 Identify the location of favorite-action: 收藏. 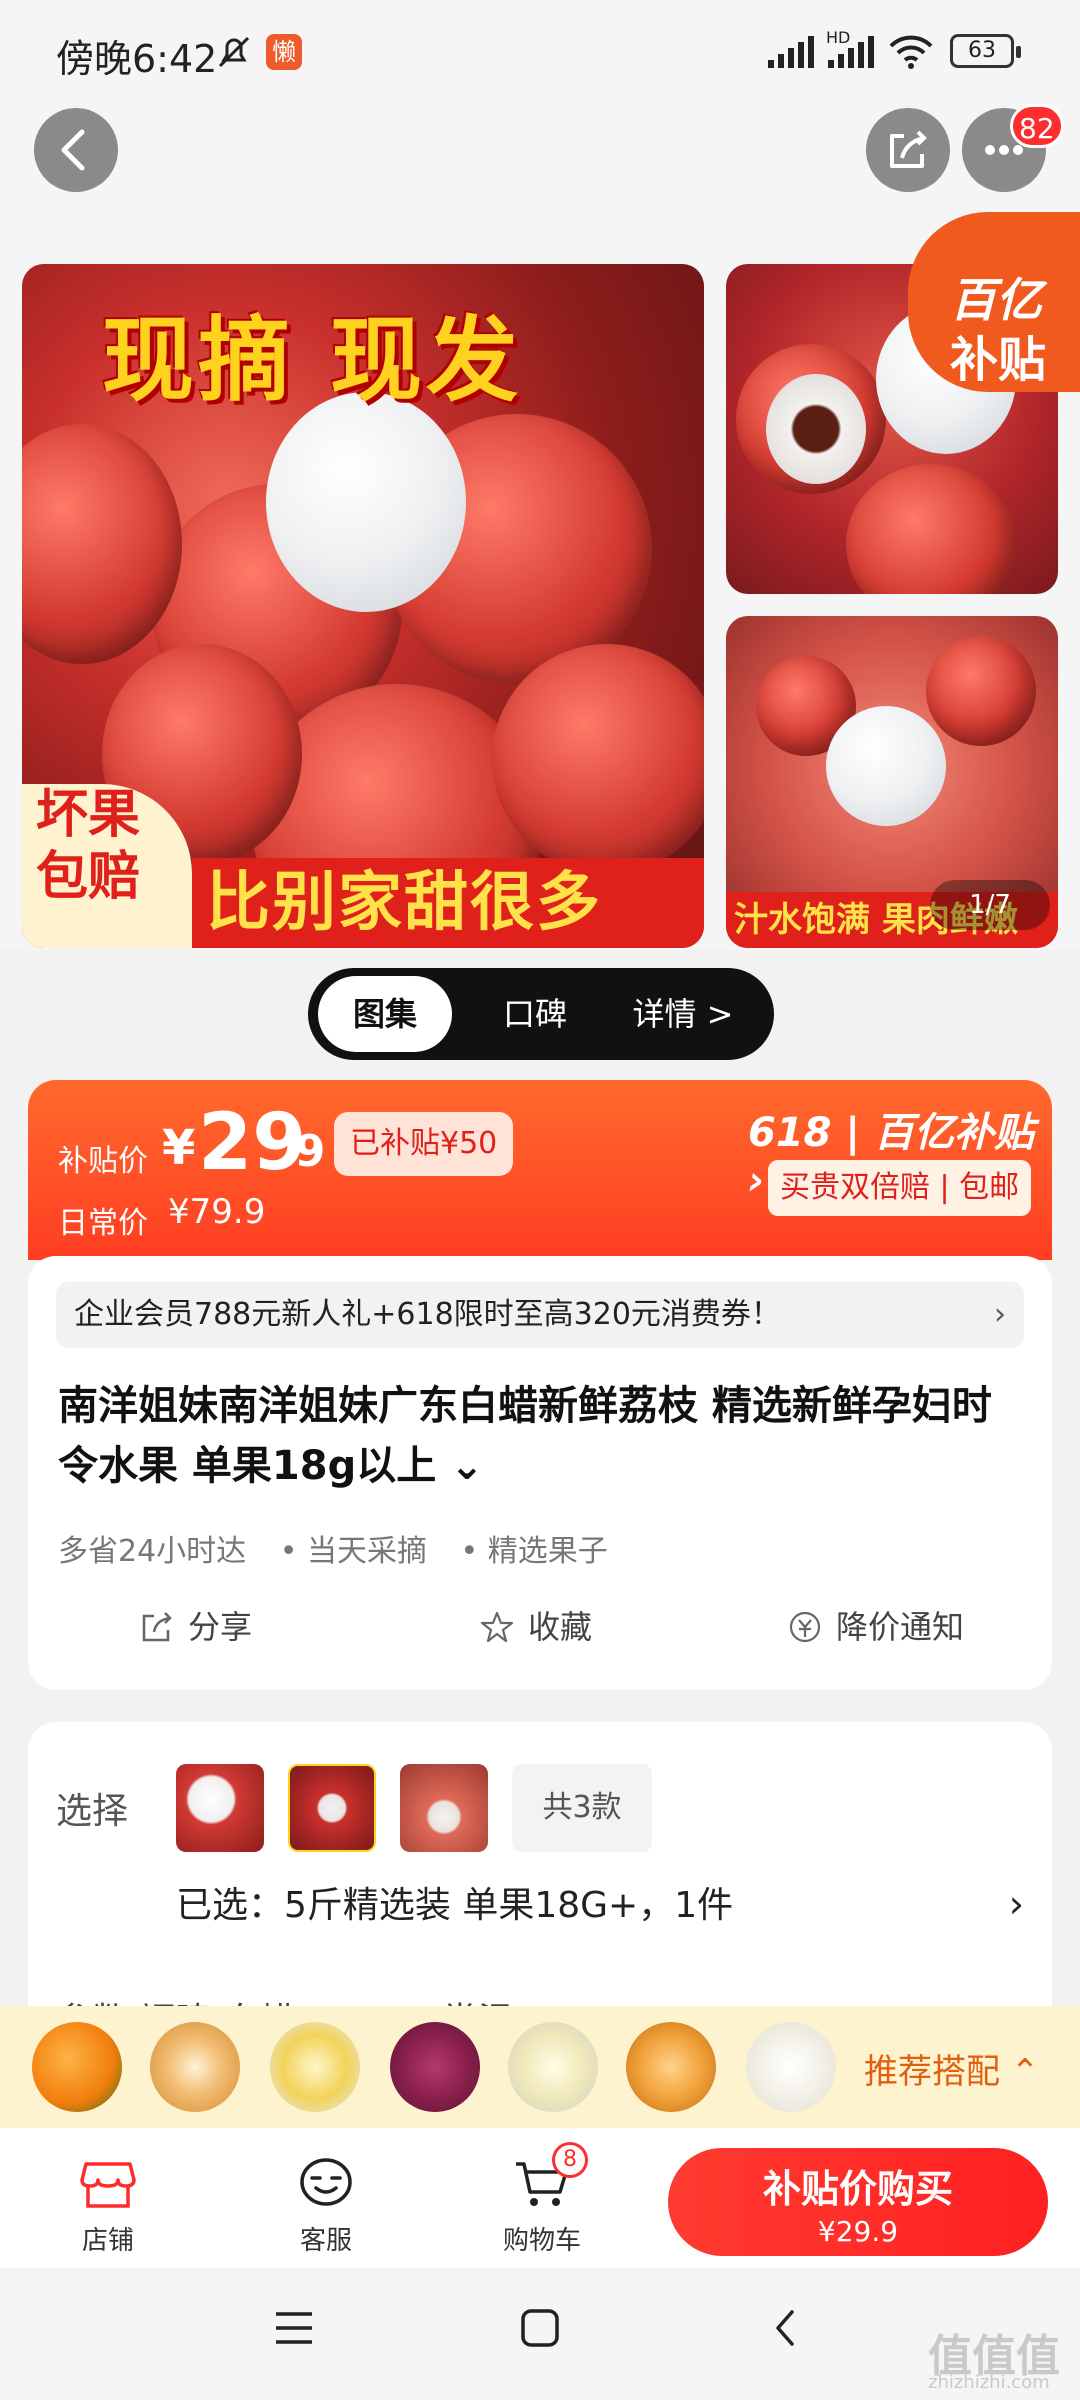
(536, 1625).